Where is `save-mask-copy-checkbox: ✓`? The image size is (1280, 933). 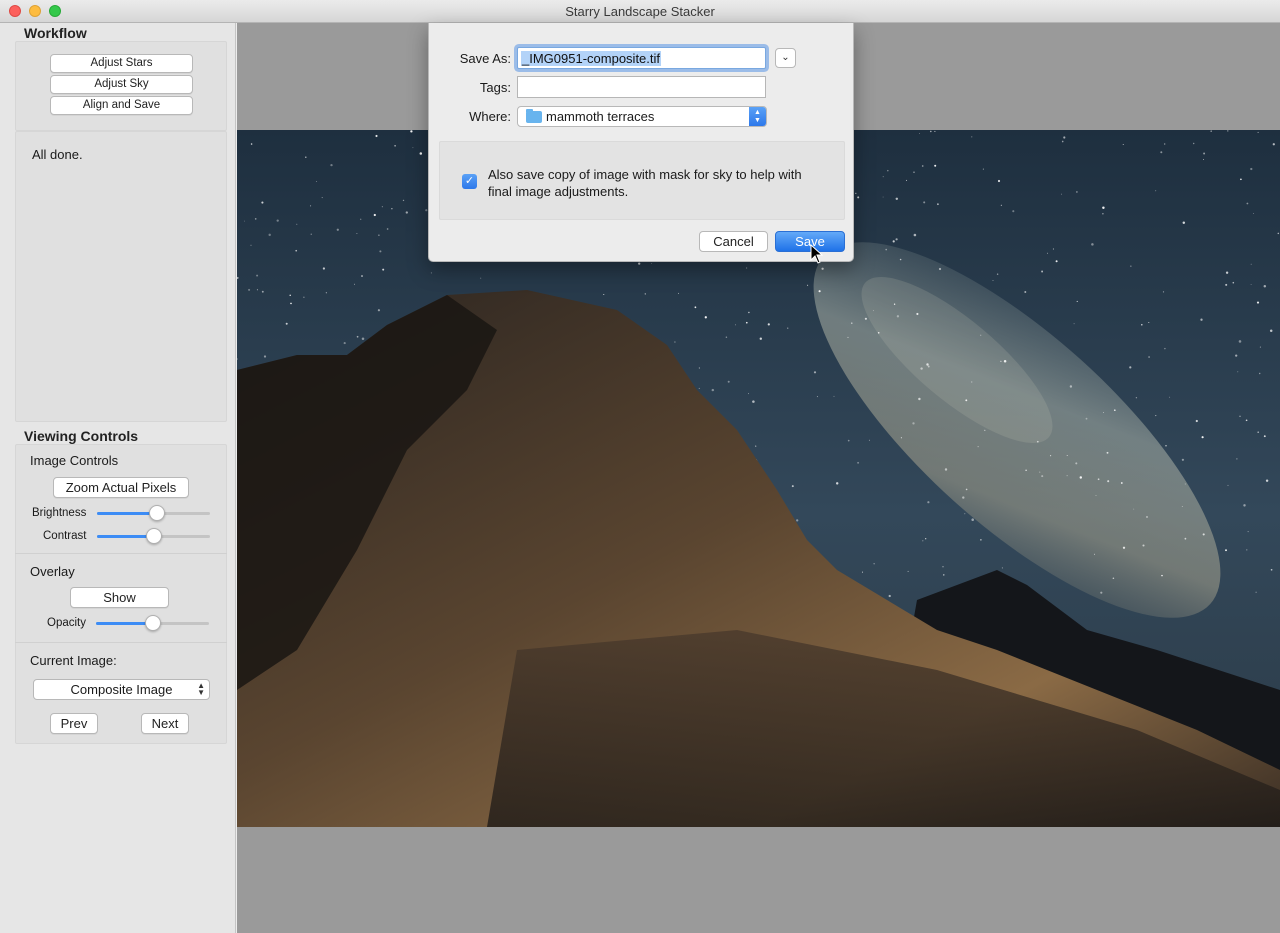
save-mask-copy-checkbox: ✓ is located at coordinates (469, 181).